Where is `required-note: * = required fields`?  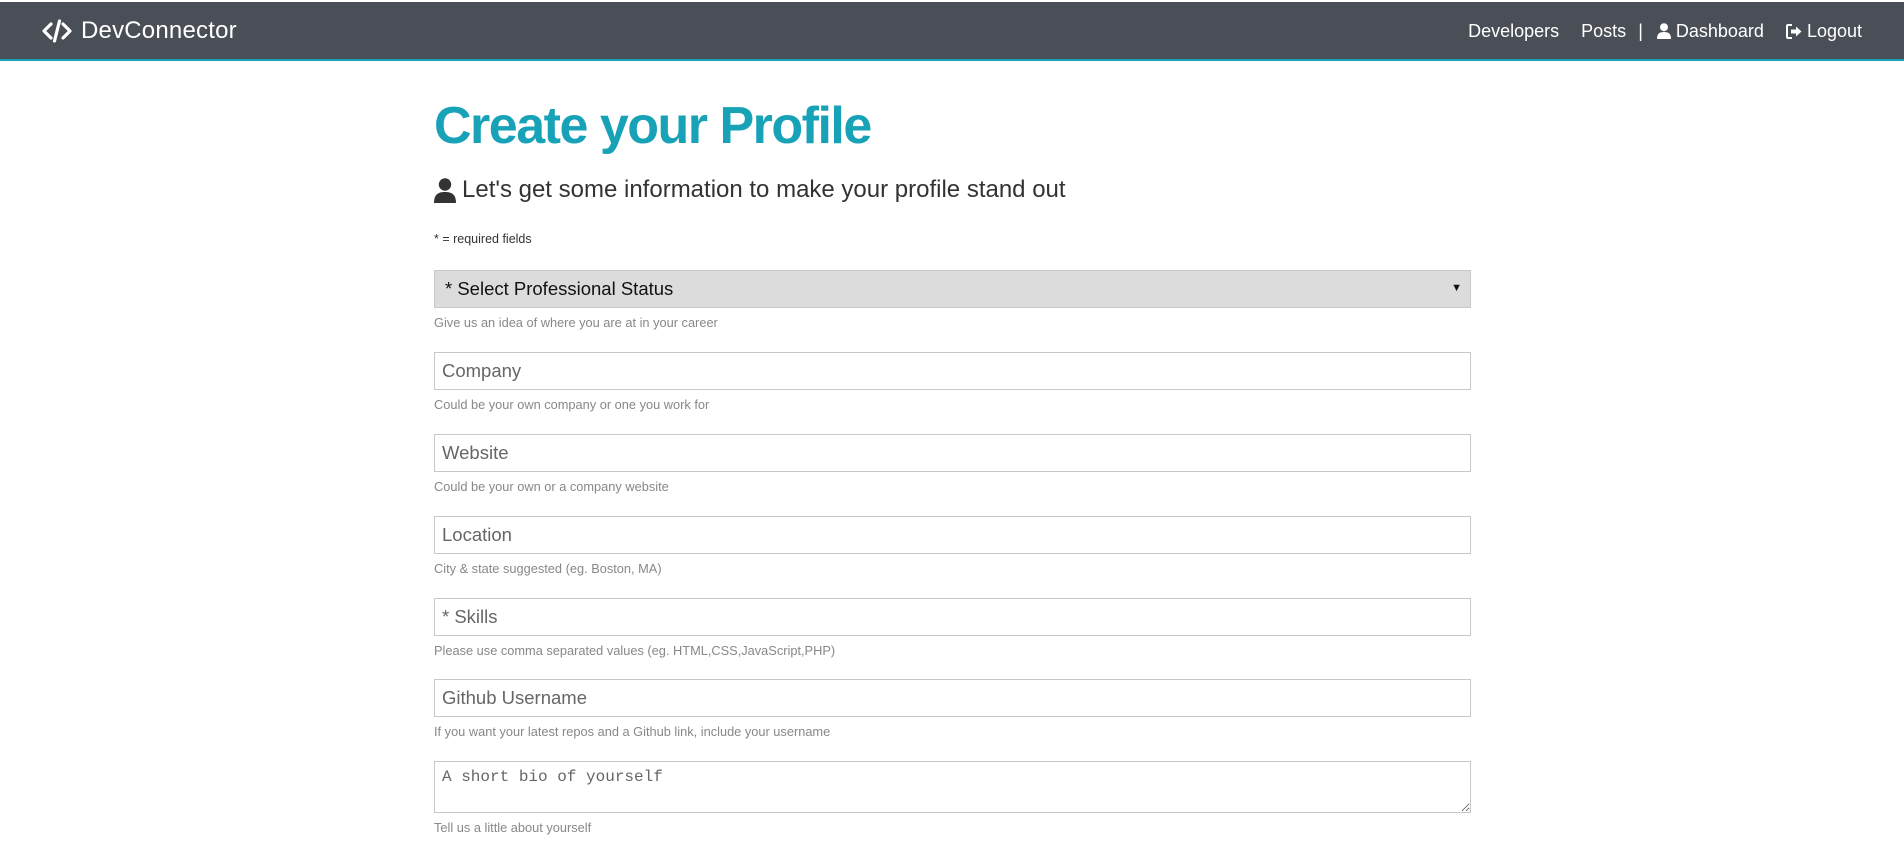 required-note: * = required fields is located at coordinates (483, 239).